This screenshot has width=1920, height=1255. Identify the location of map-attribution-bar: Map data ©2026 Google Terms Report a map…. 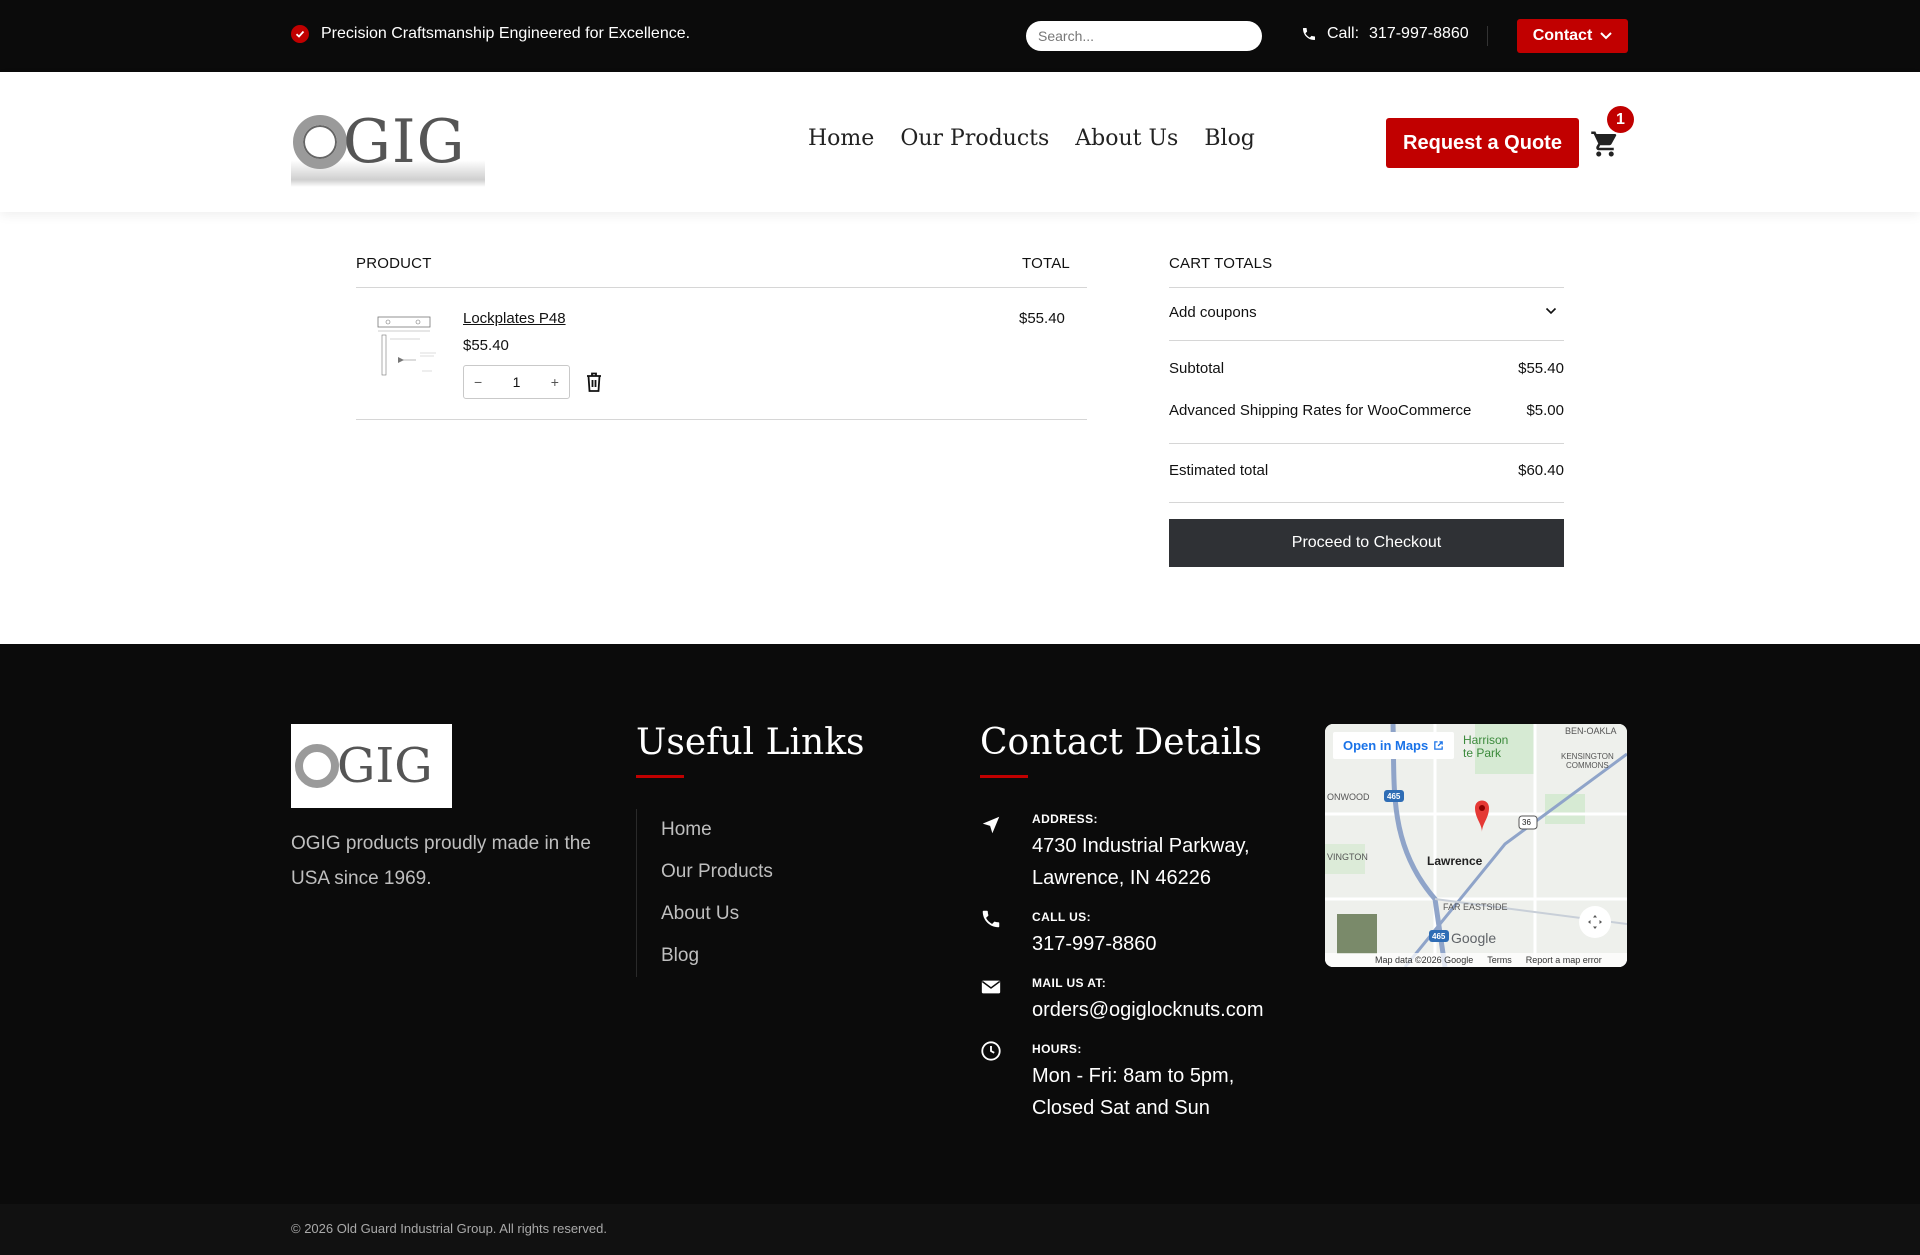
(1476, 960).